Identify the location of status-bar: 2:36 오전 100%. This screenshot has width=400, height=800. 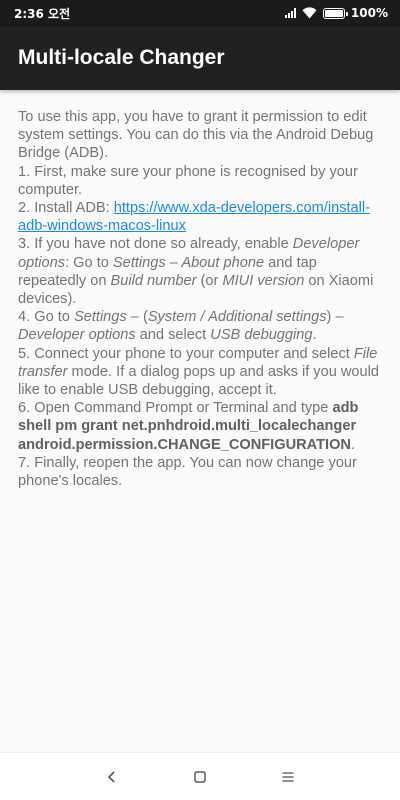
(200, 13).